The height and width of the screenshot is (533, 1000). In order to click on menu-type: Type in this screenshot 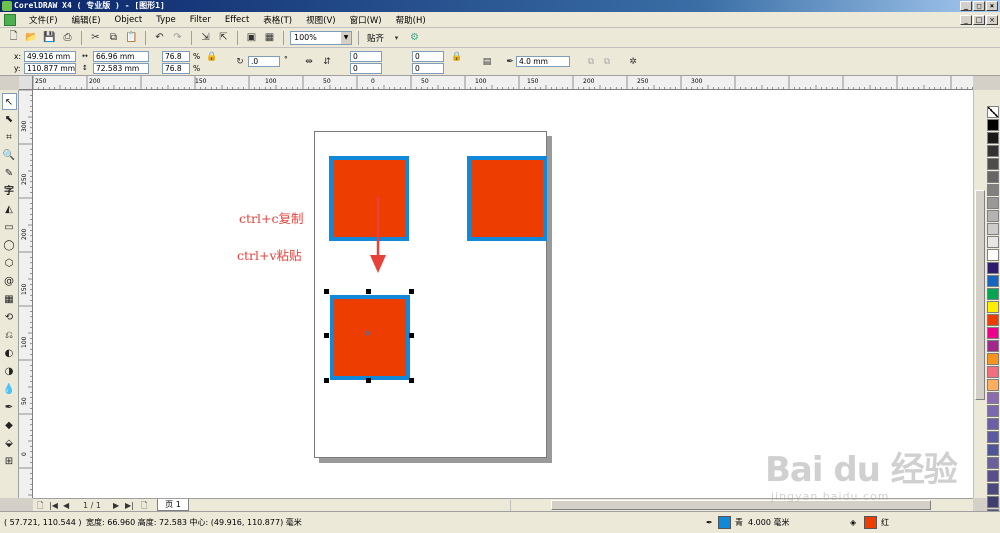, I will do `click(166, 20)`.